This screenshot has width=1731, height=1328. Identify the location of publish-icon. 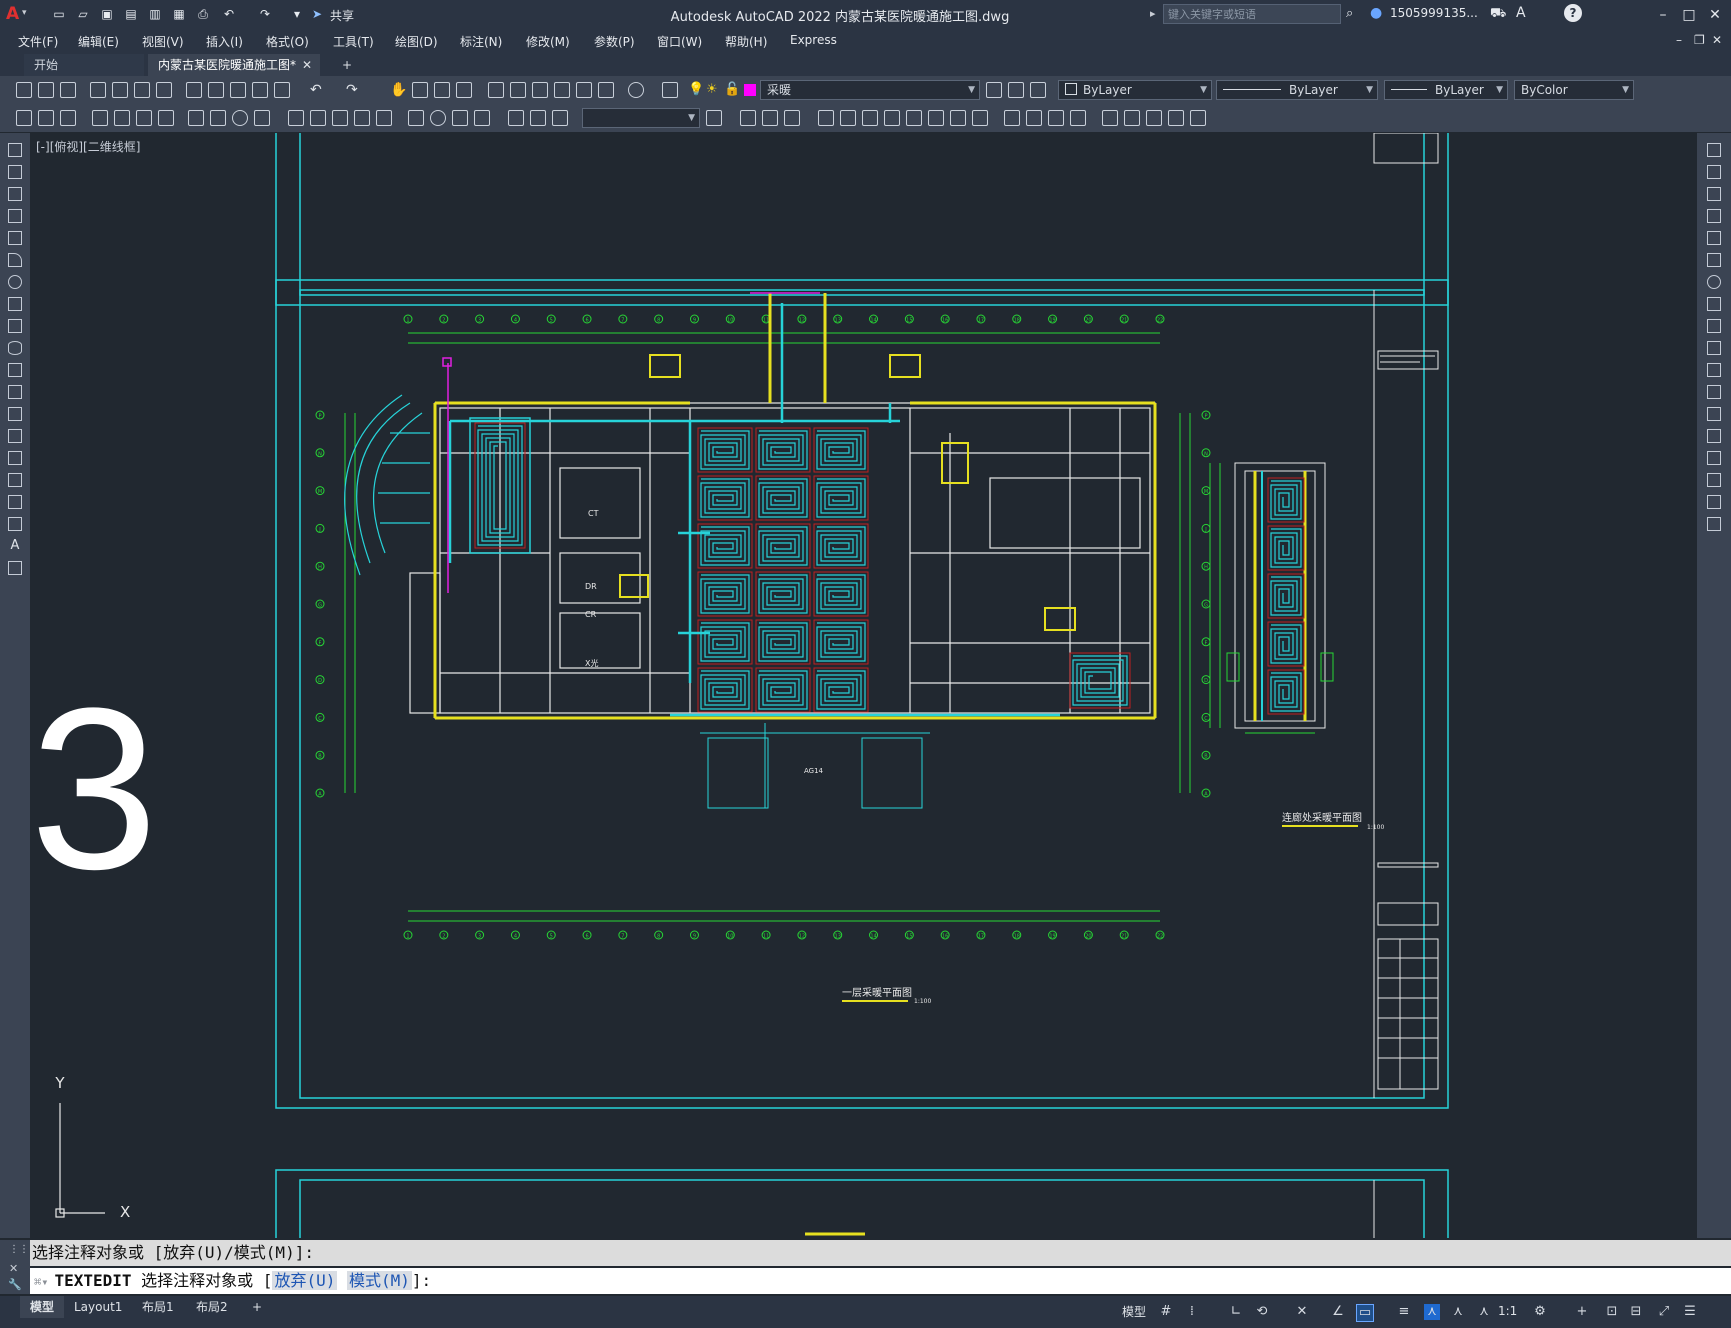
(142, 90).